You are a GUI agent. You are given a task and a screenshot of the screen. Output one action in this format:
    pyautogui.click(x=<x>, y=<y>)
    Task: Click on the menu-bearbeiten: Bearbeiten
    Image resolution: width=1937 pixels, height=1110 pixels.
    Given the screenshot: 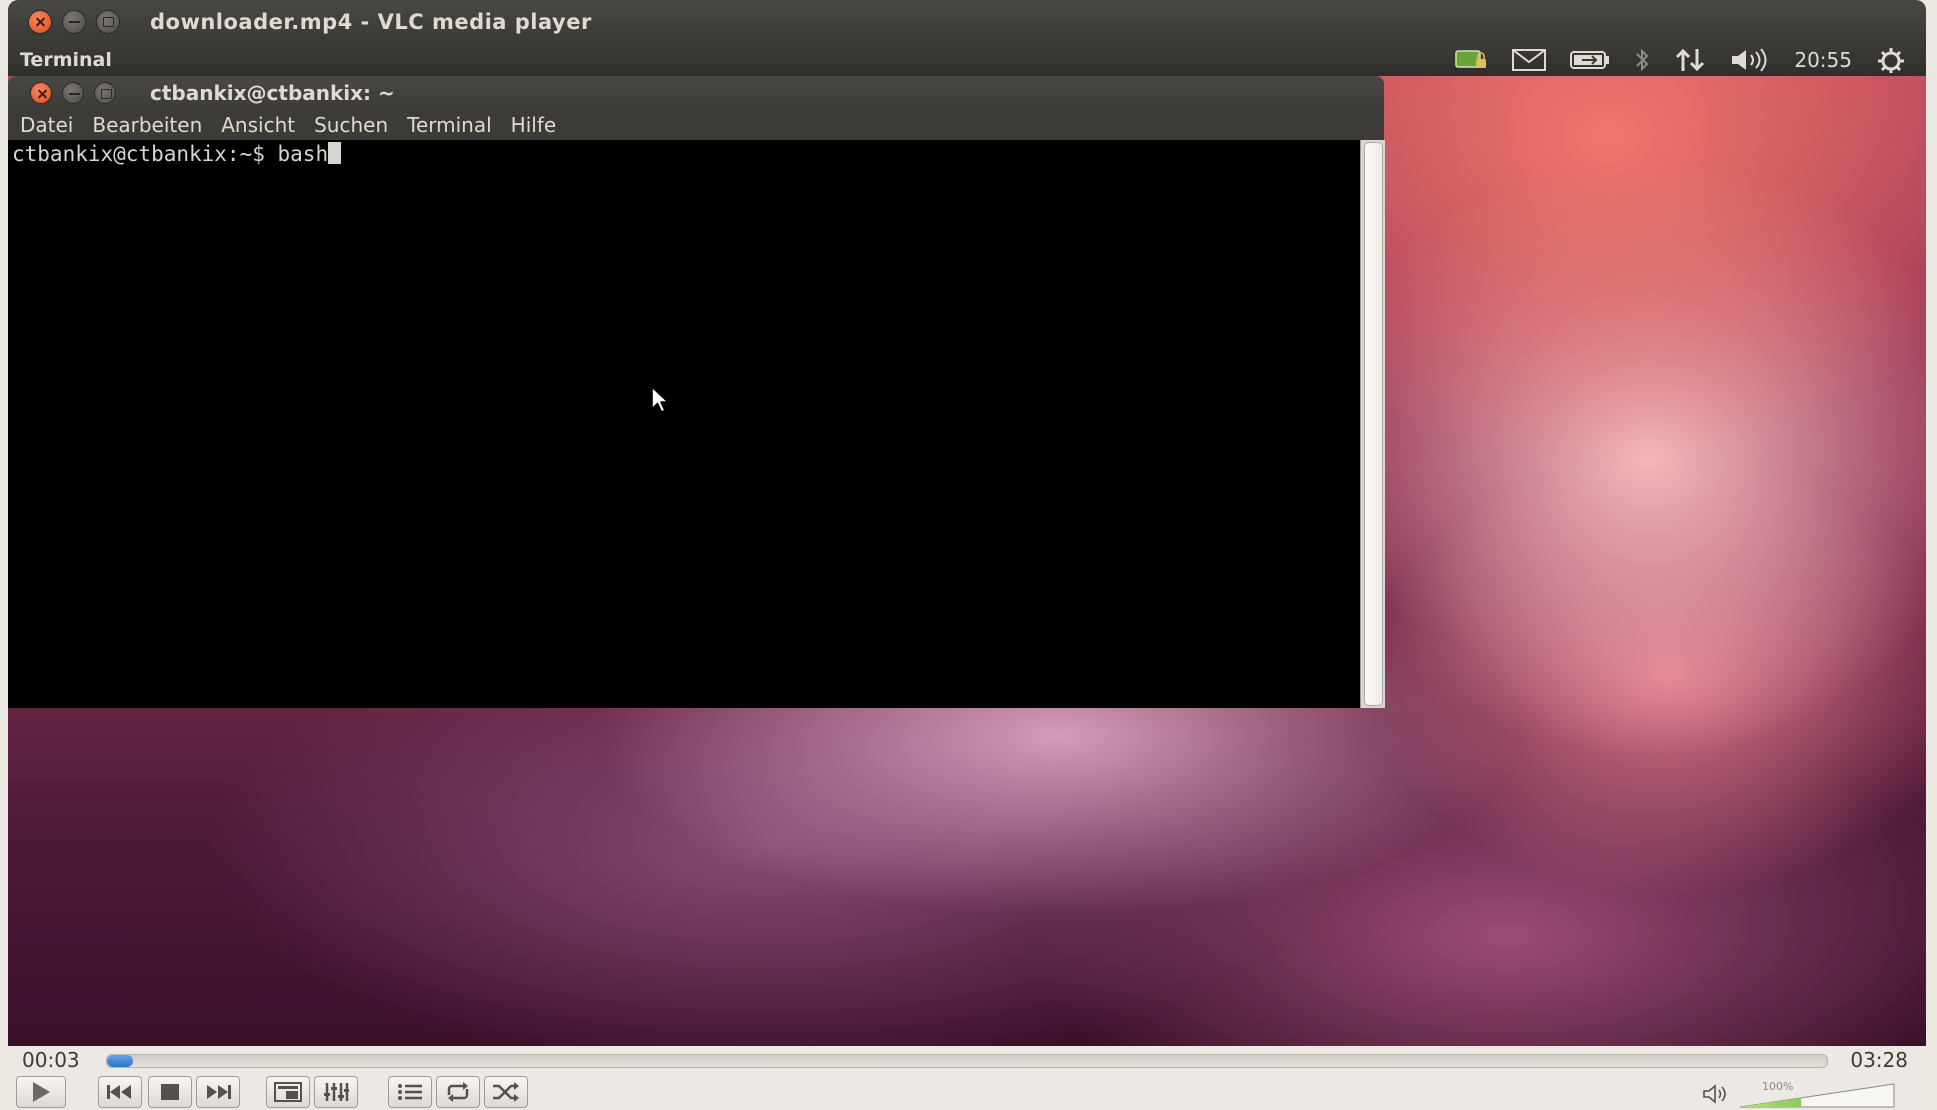 What is the action you would take?
    pyautogui.click(x=147, y=125)
    